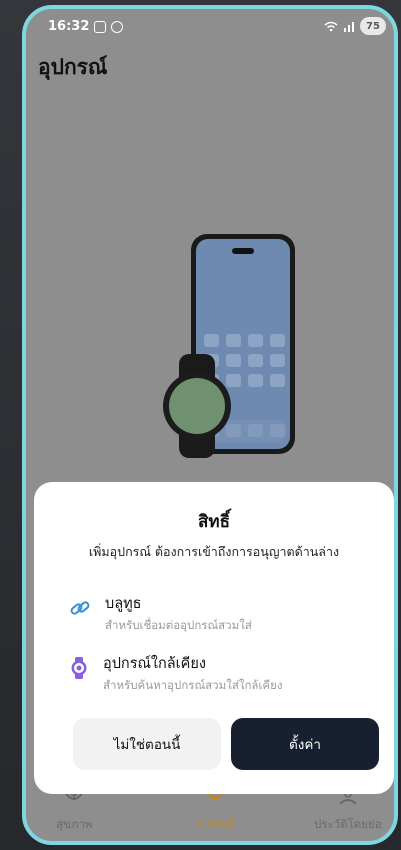  What do you see at coordinates (349, 26) in the screenshot?
I see `signal-icon` at bounding box center [349, 26].